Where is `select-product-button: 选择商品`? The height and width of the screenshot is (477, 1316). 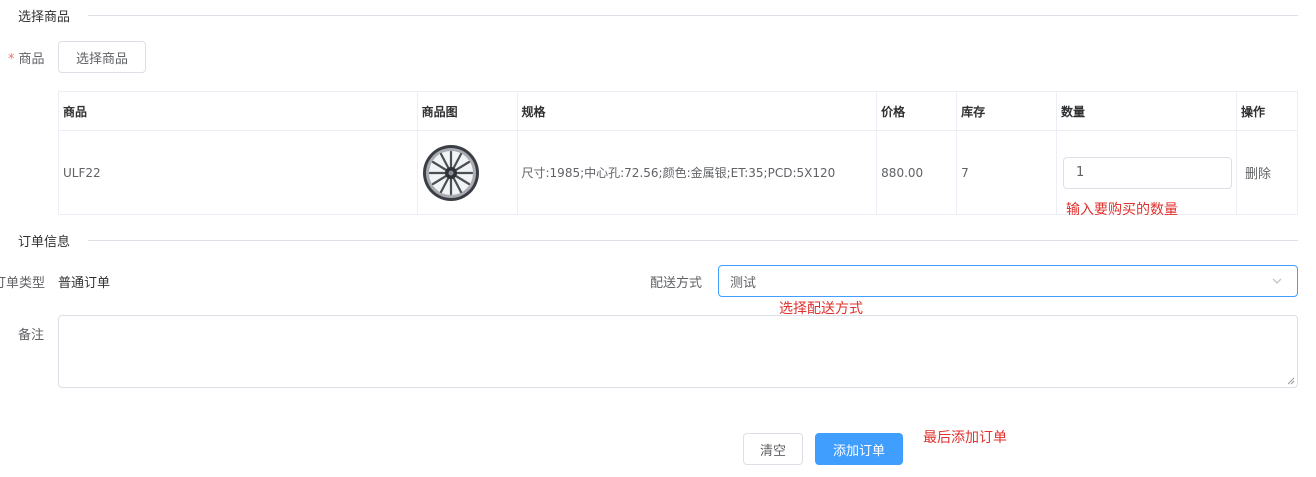 select-product-button: 选择商品 is located at coordinates (102, 57).